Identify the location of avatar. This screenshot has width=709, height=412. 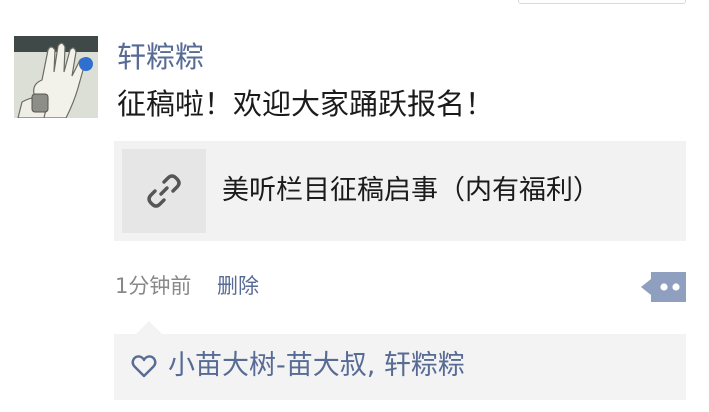
(56, 77).